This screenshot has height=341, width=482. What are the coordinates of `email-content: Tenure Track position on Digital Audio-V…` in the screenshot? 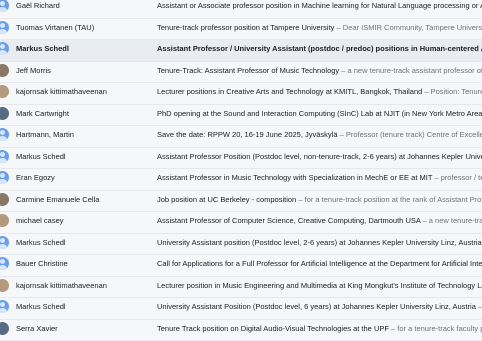 It's located at (319, 328).